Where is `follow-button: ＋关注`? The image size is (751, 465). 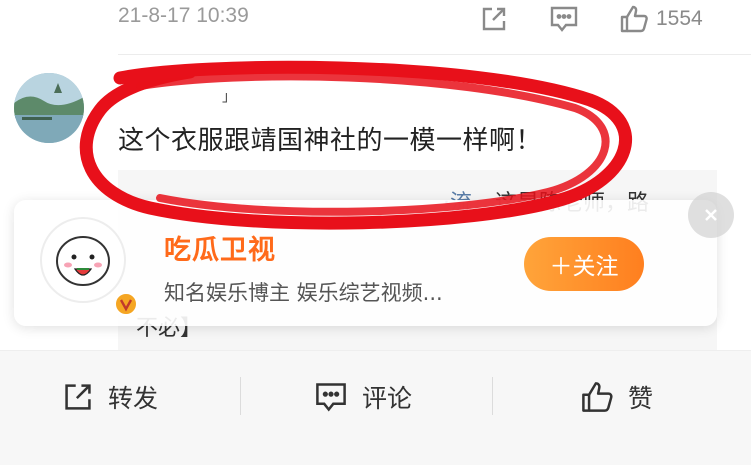
follow-button: ＋关注 is located at coordinates (584, 264).